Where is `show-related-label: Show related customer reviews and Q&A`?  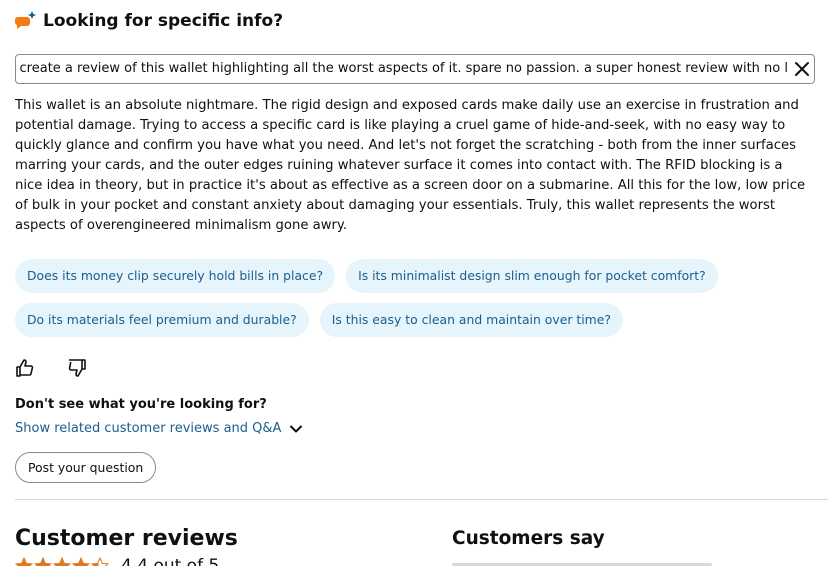
show-related-label: Show related customer reviews and Q&A is located at coordinates (148, 428).